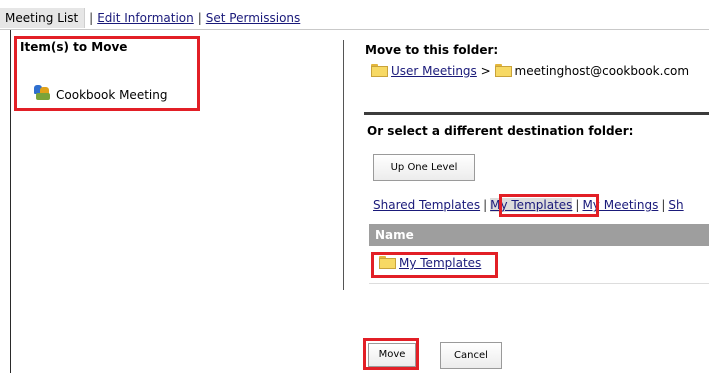 The width and height of the screenshot is (709, 373). I want to click on tab-my-templates: My Templates, so click(531, 205).